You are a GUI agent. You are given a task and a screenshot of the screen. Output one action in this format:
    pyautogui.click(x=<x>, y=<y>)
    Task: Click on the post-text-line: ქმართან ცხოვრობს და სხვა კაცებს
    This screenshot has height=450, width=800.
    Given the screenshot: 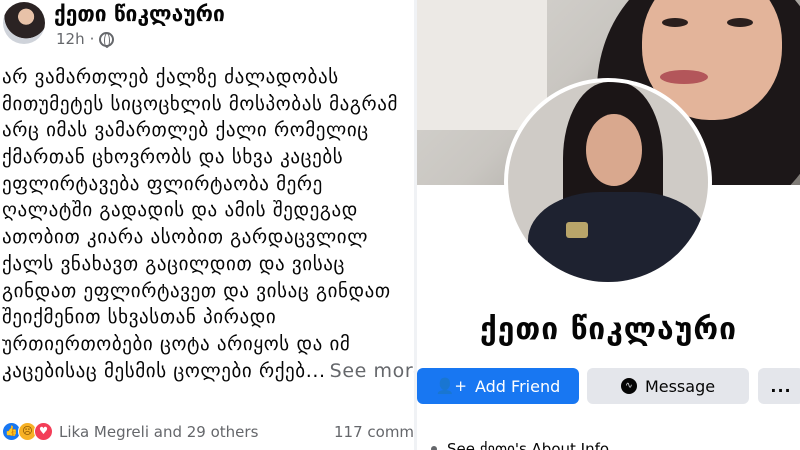 What is the action you would take?
    pyautogui.click(x=173, y=157)
    